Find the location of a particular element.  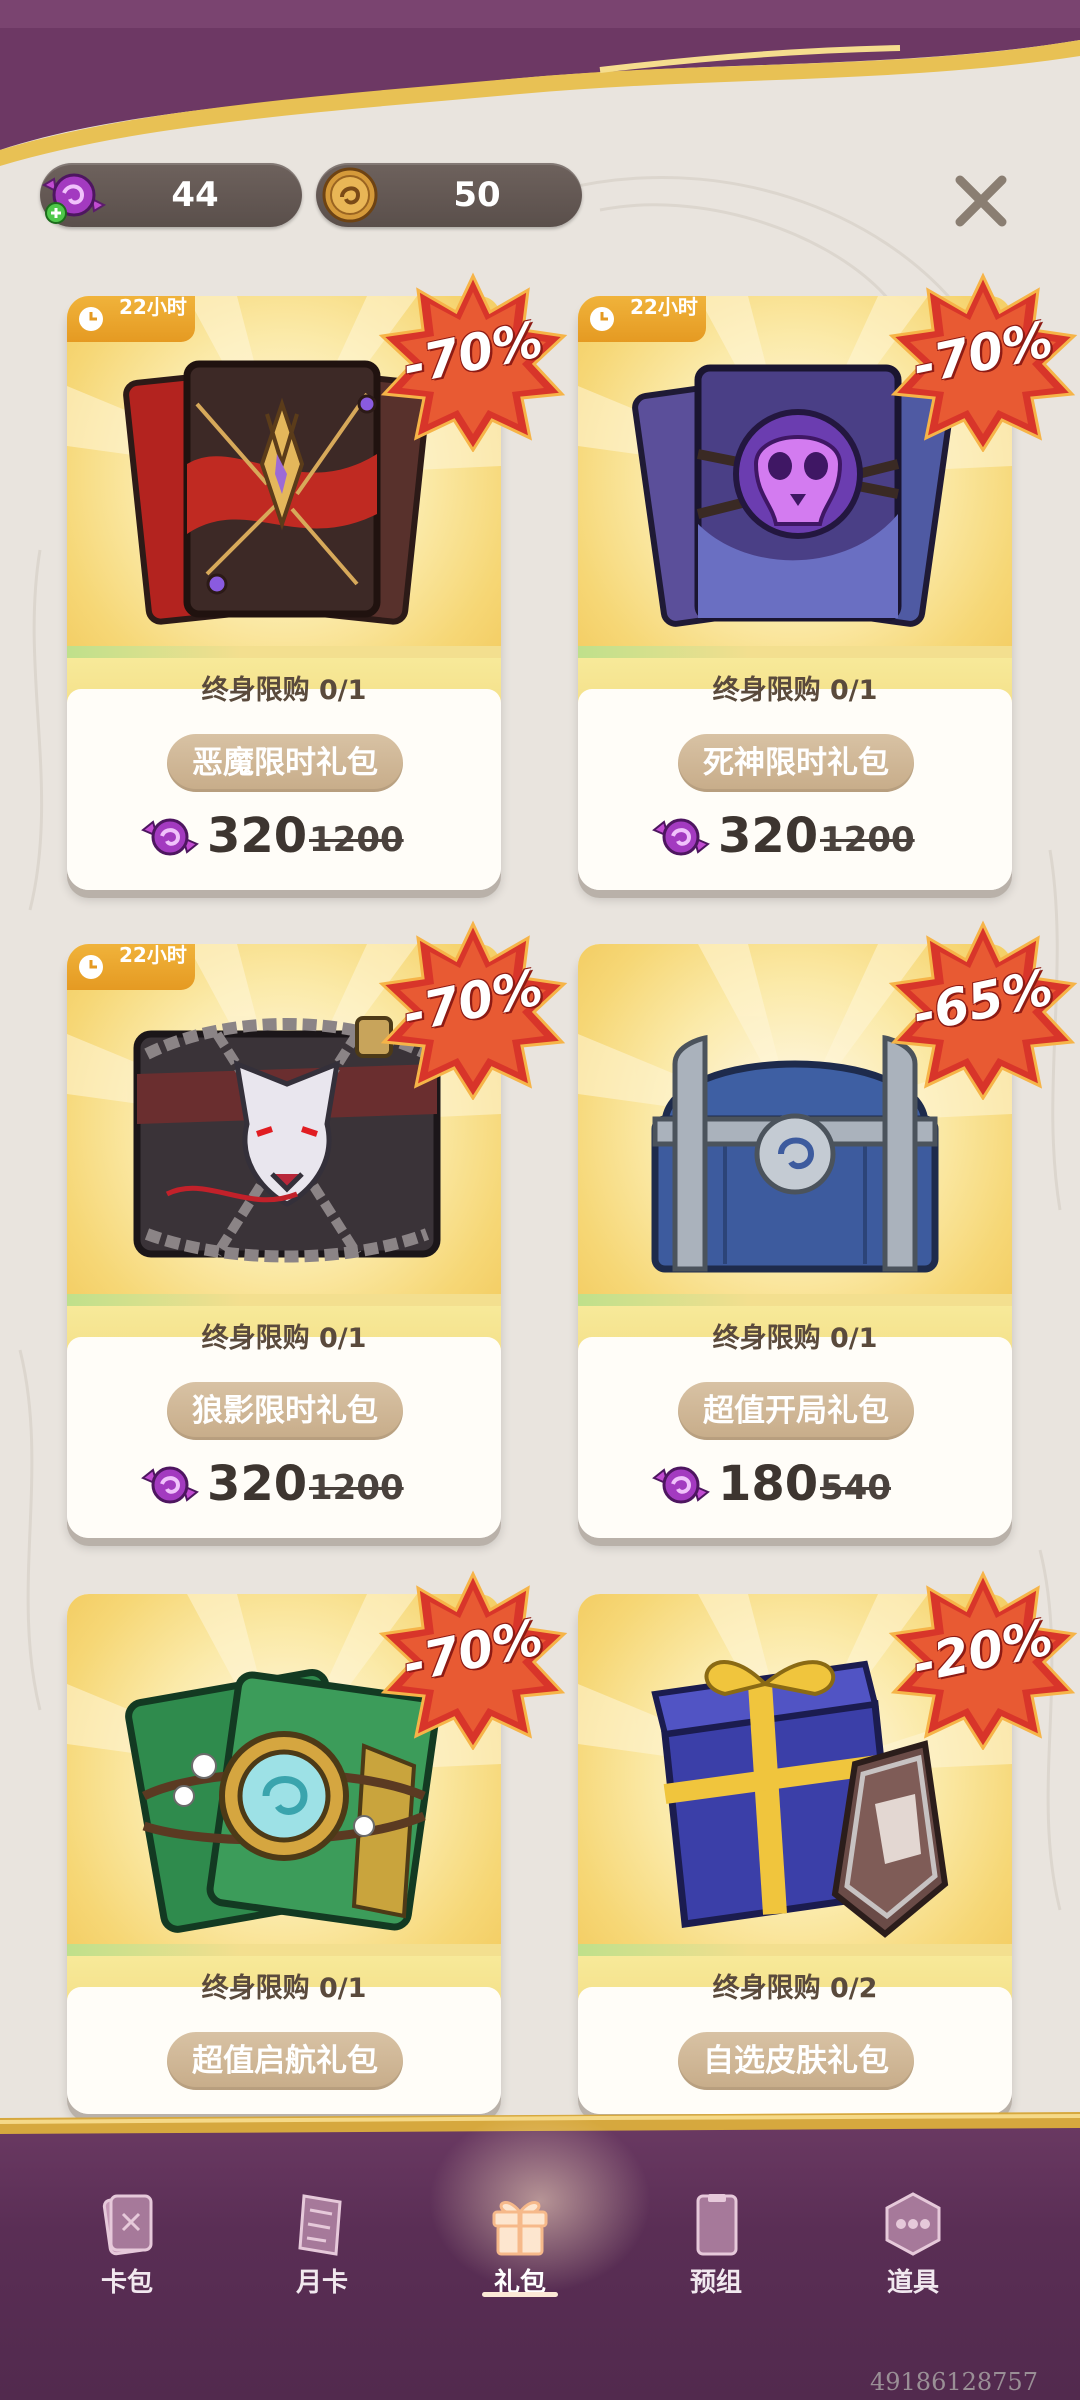

pack-name-button: 超值开局礼包 is located at coordinates (796, 1411).